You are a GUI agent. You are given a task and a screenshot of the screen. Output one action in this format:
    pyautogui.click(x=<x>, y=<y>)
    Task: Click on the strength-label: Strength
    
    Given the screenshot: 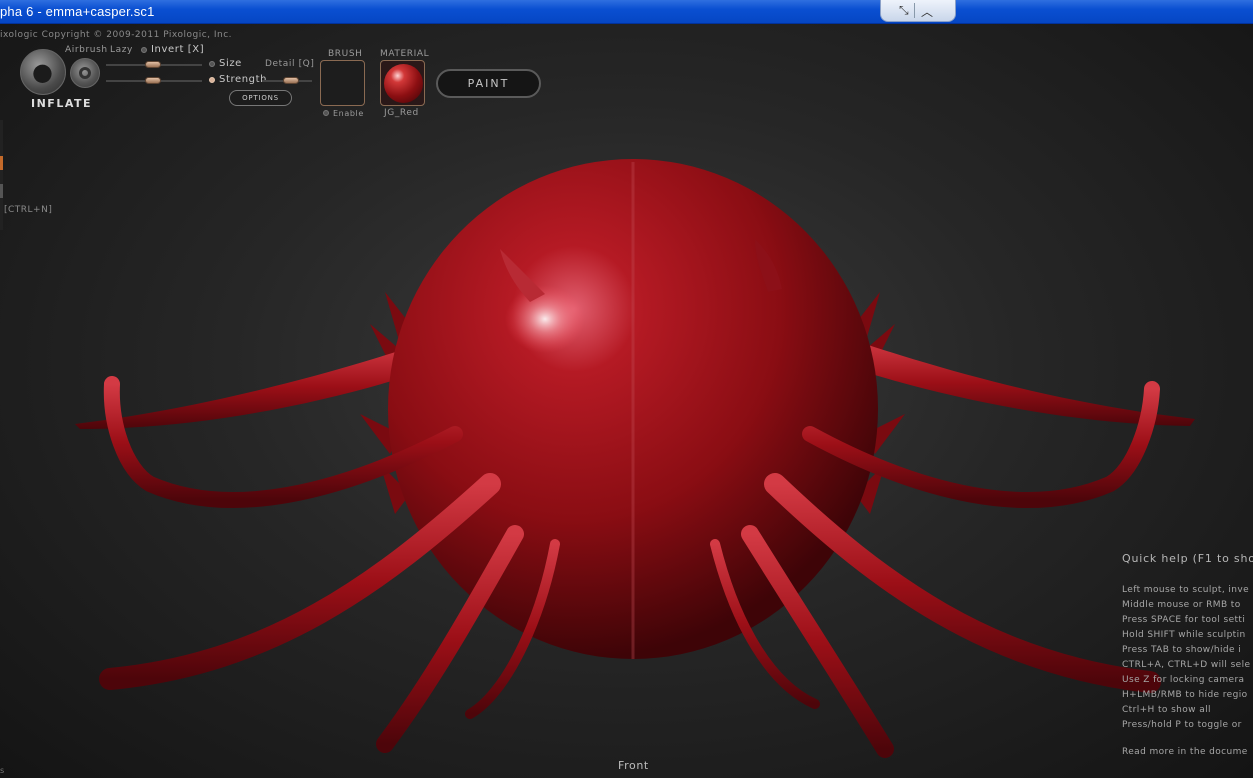 What is the action you would take?
    pyautogui.click(x=243, y=79)
    